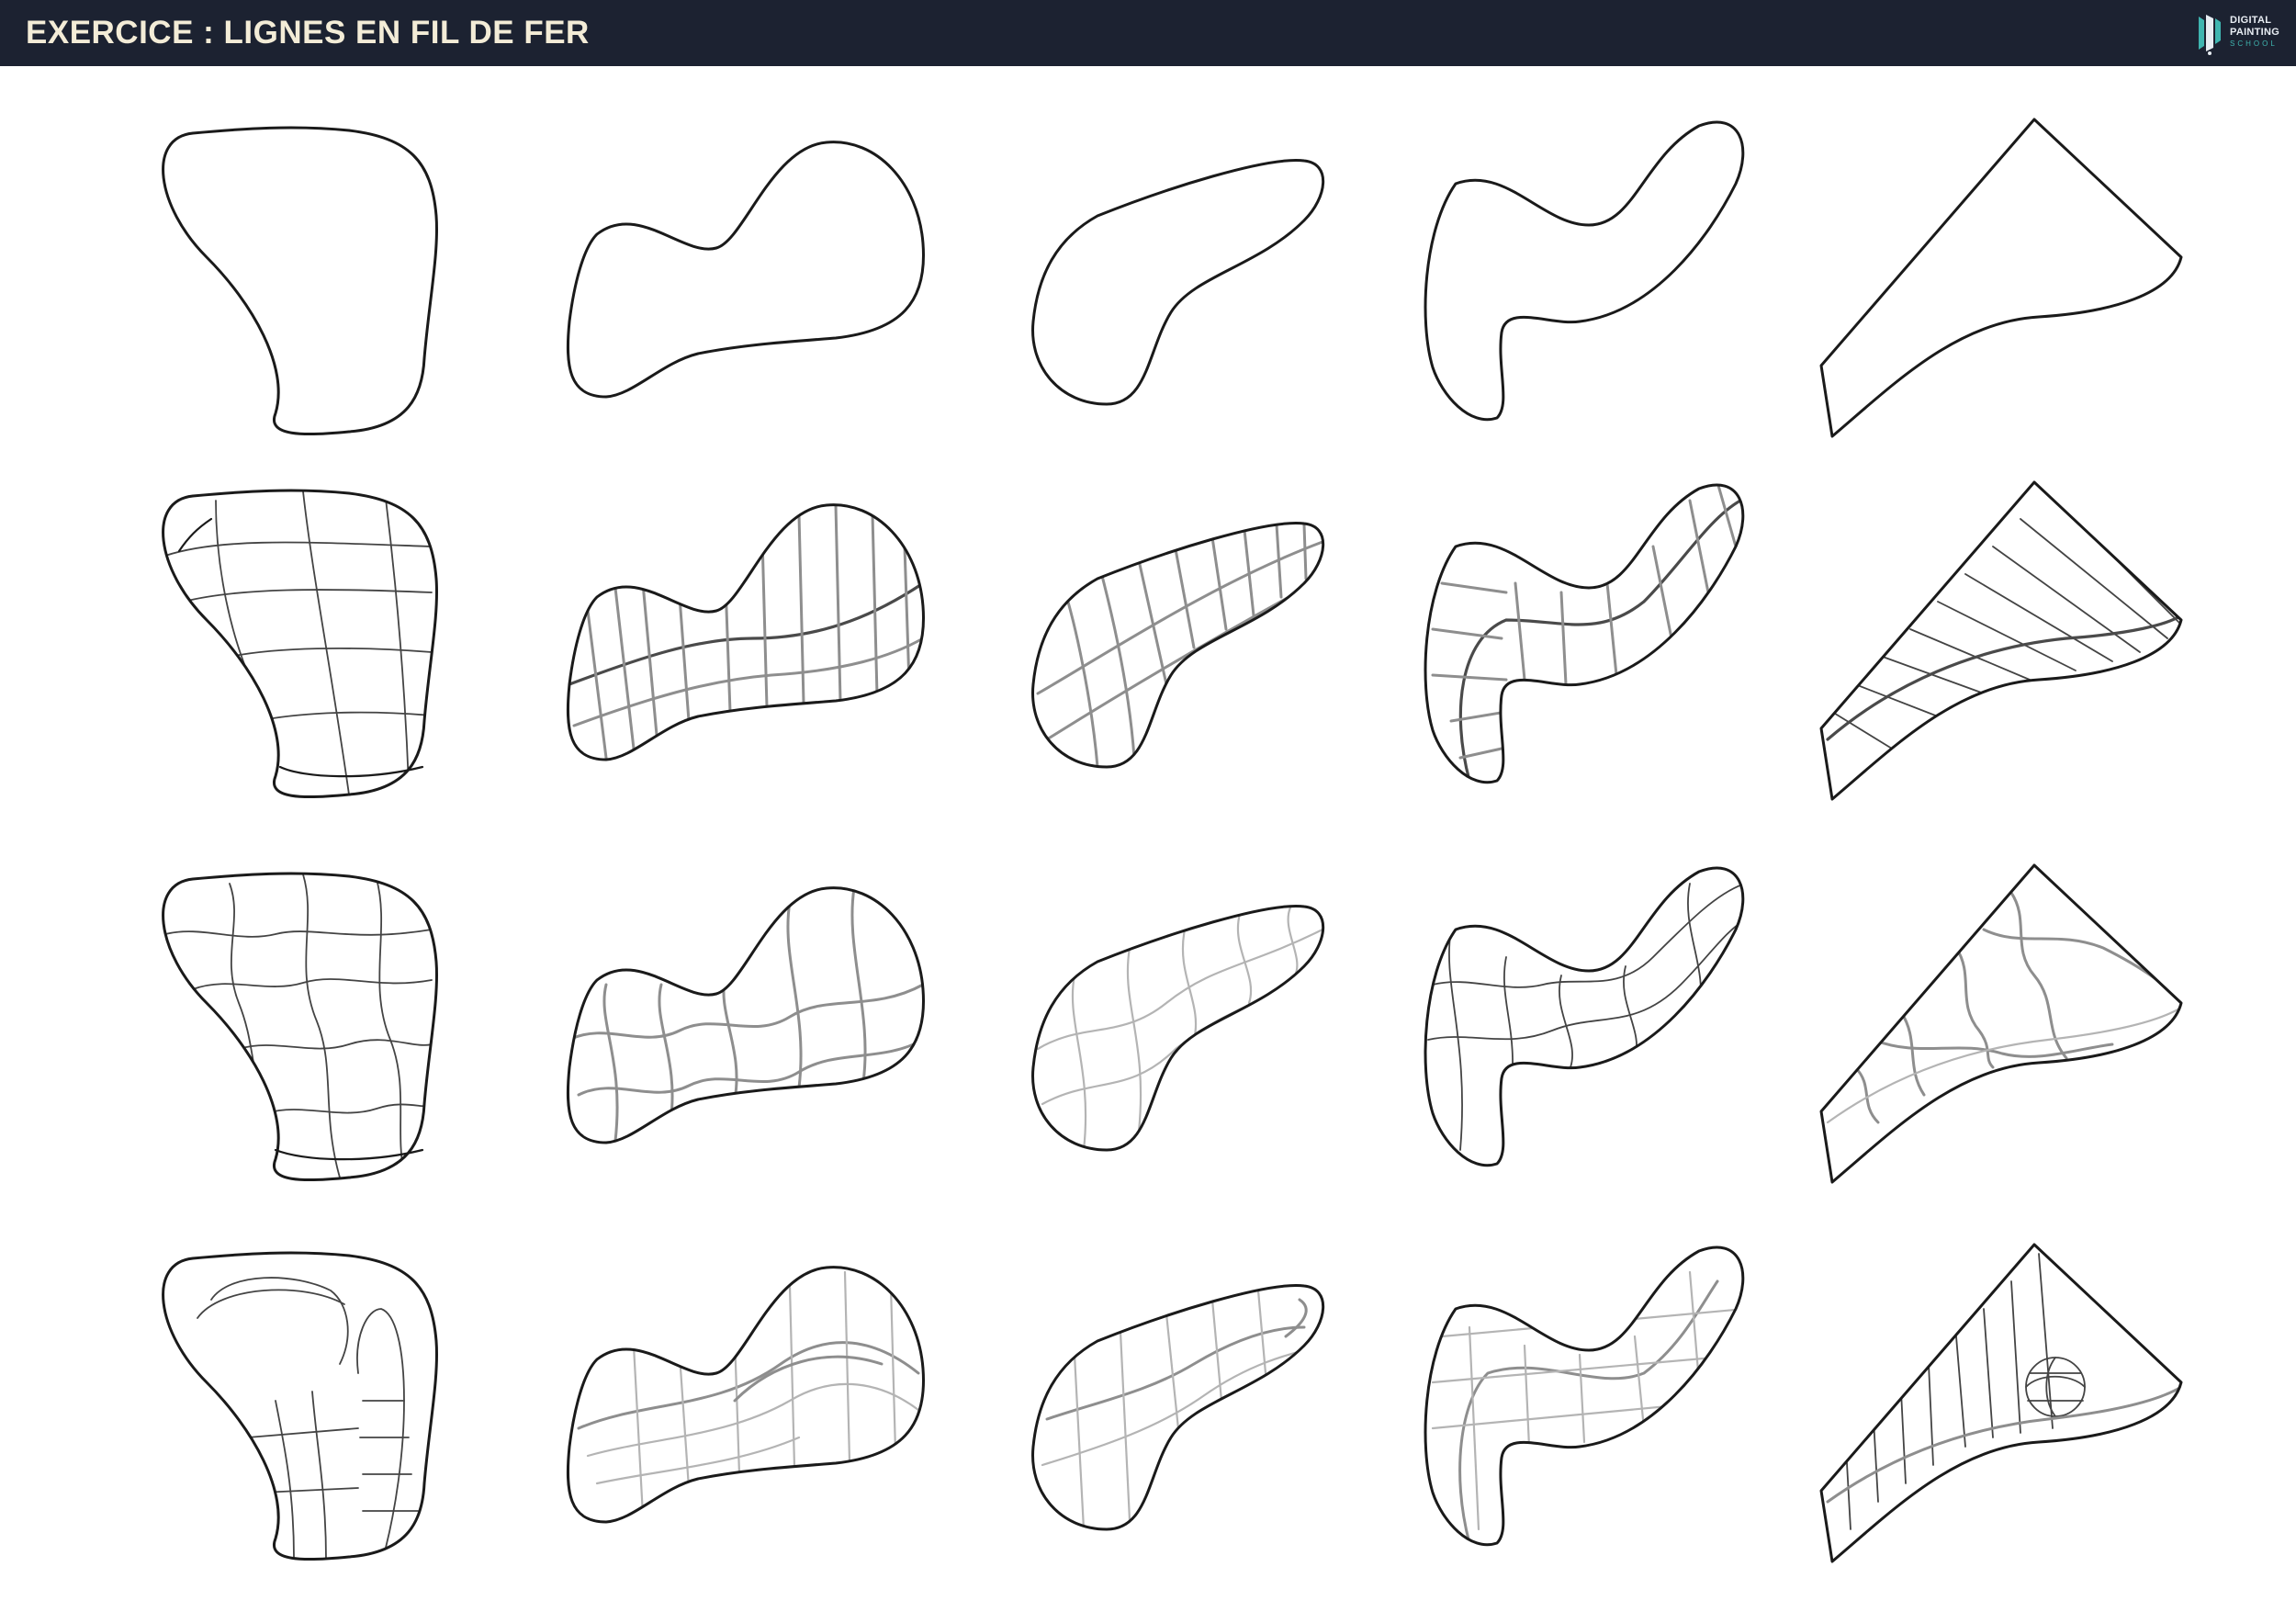 The image size is (2296, 1623). I want to click on wire-triangle-regular, so click(2001, 640).